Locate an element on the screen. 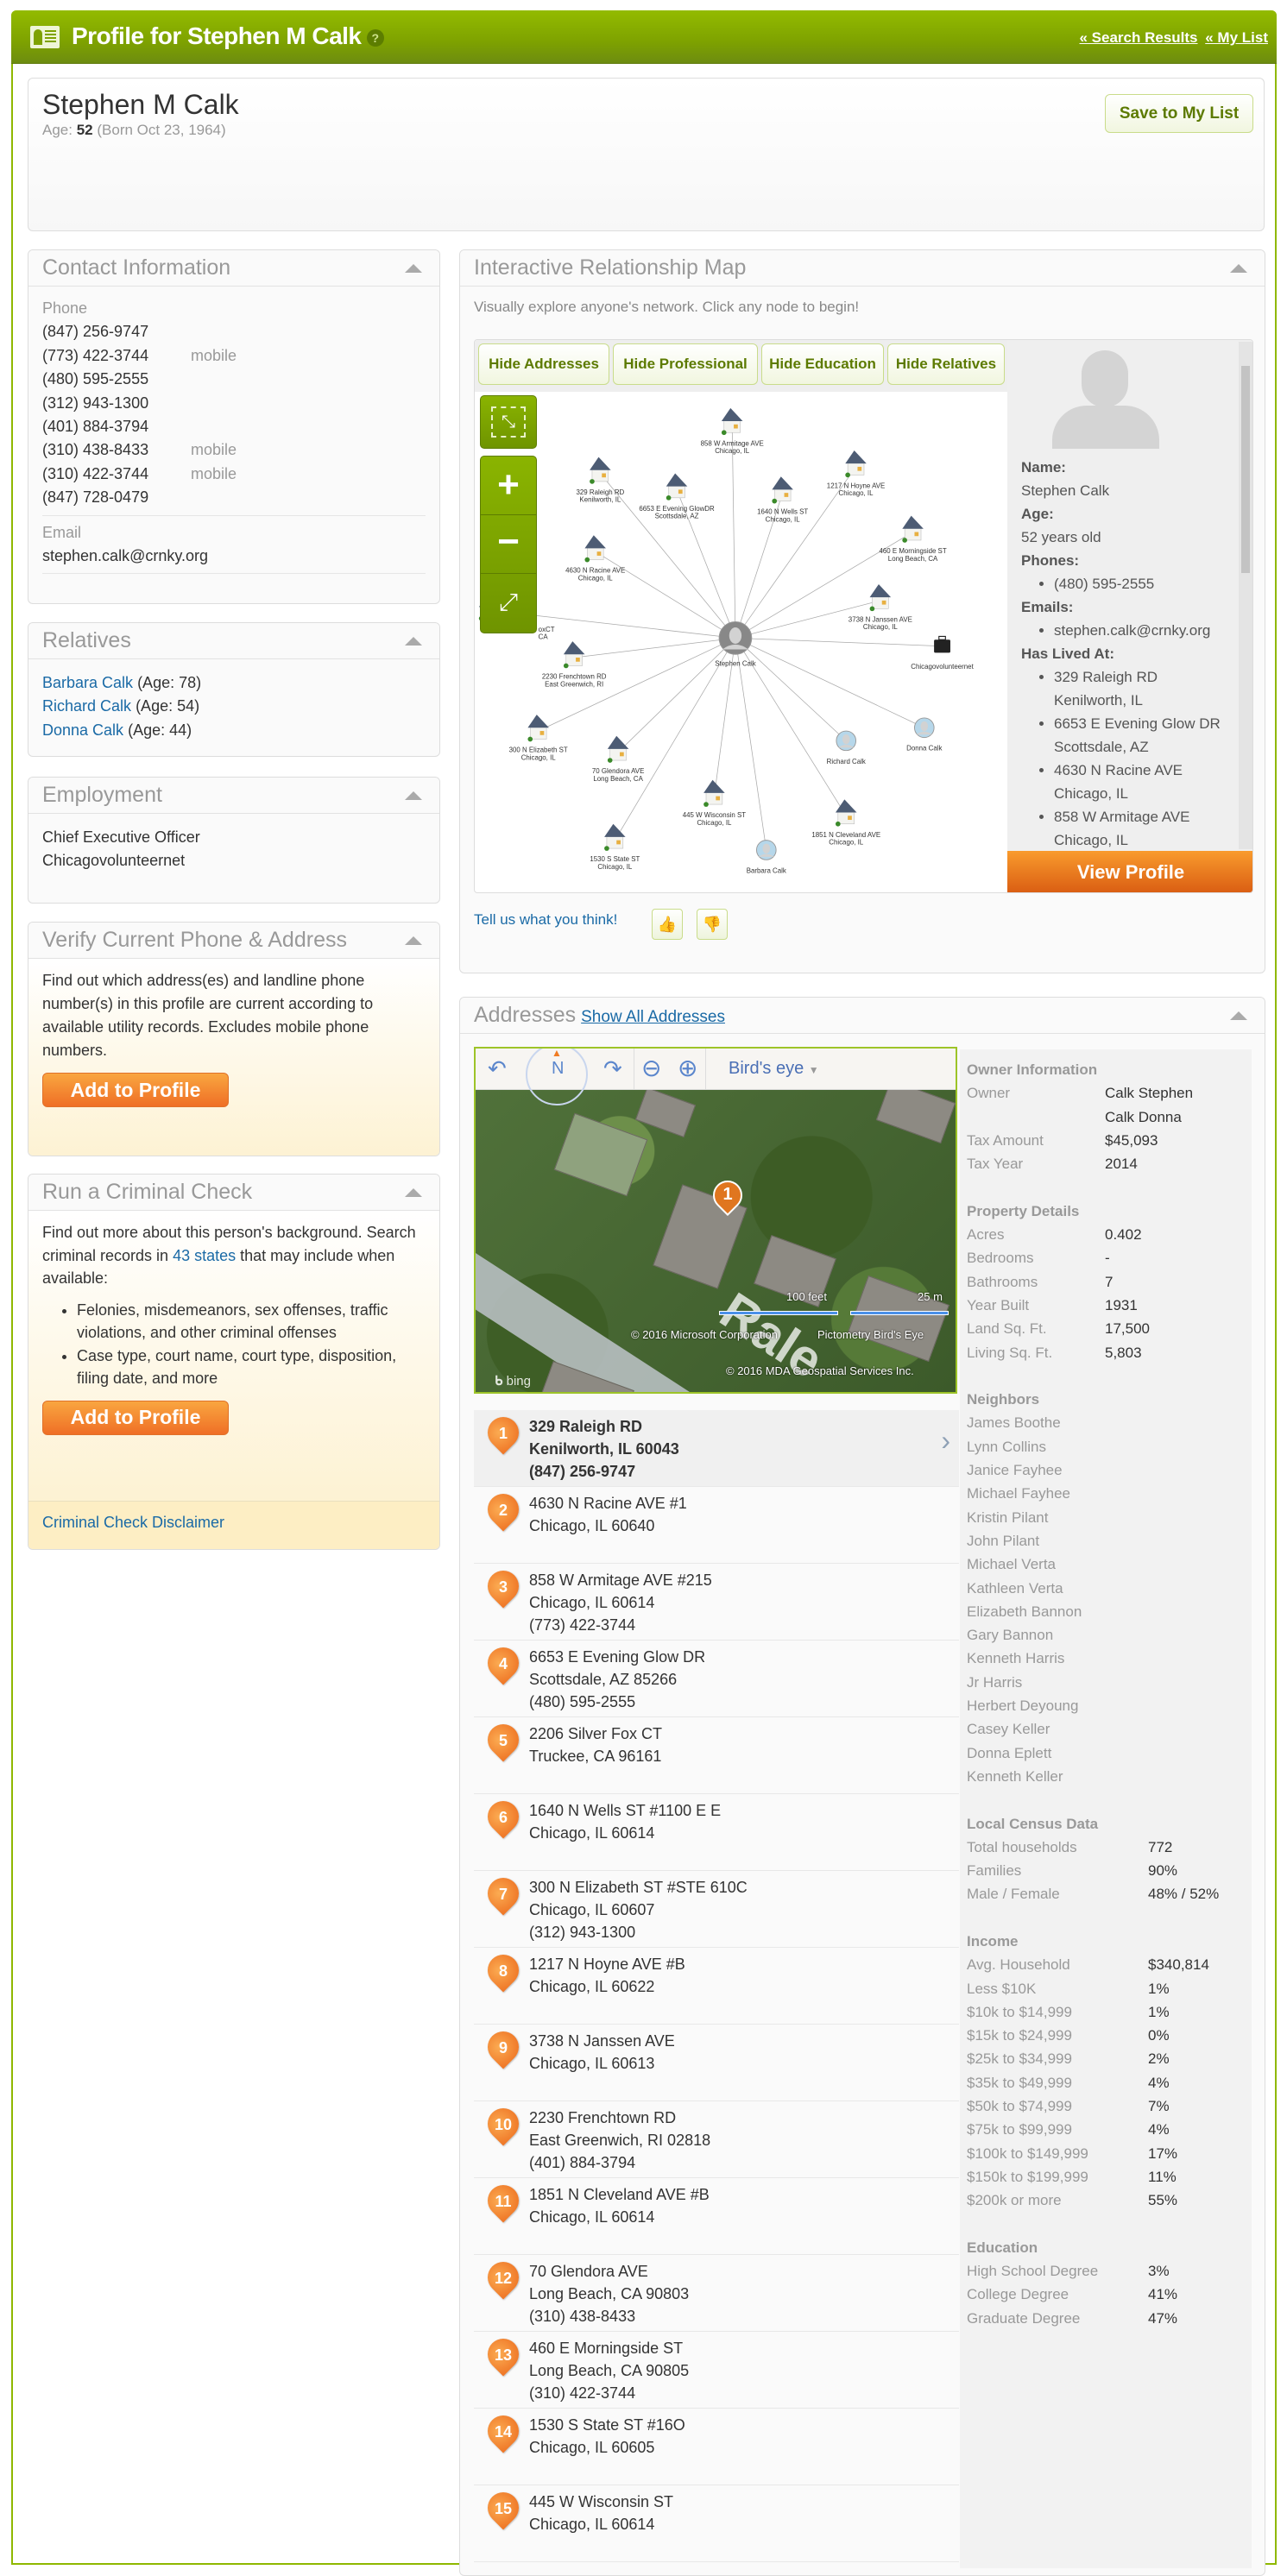 Image resolution: width=1287 pixels, height=2576 pixels. graph-node: Richard Calk is located at coordinates (846, 748).